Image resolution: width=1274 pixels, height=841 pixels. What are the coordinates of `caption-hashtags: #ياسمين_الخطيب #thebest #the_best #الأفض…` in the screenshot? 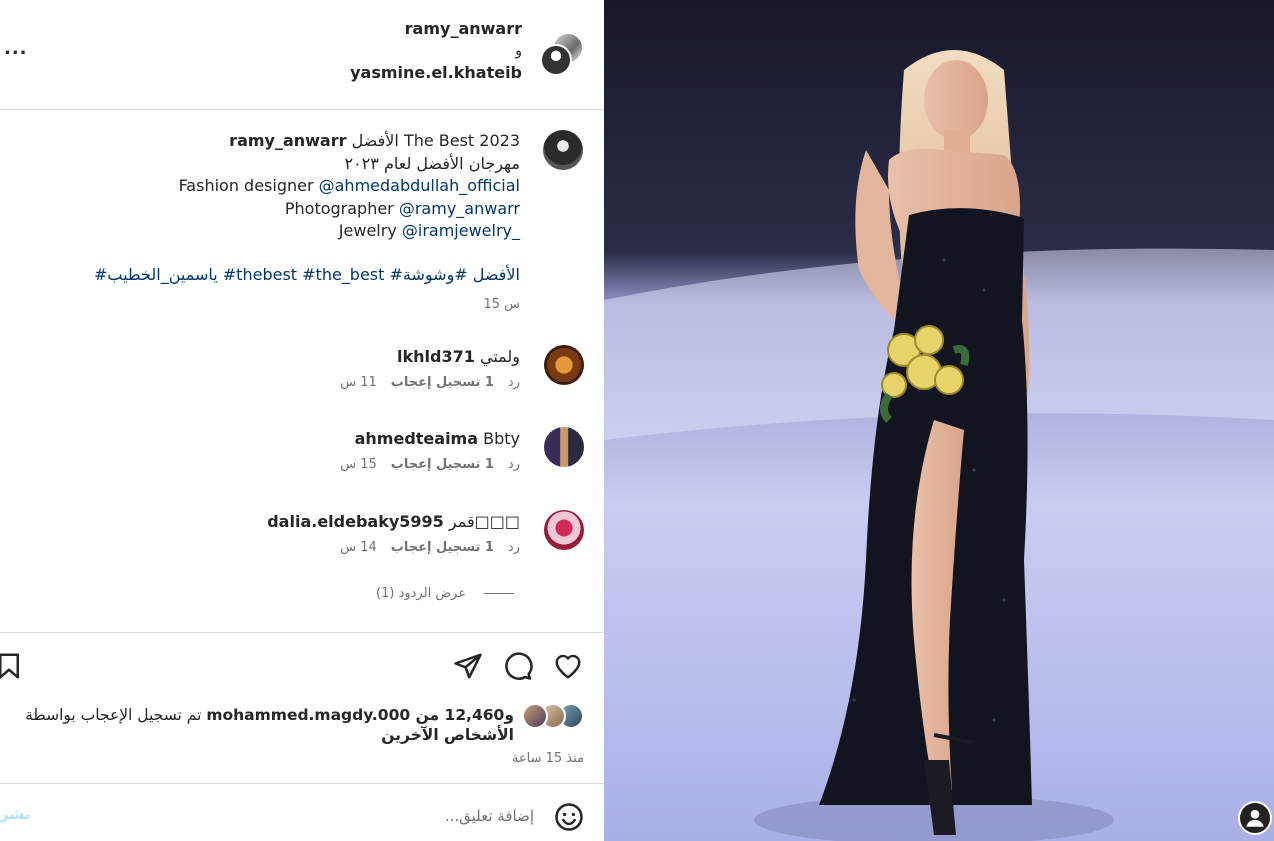 It's located at (307, 274).